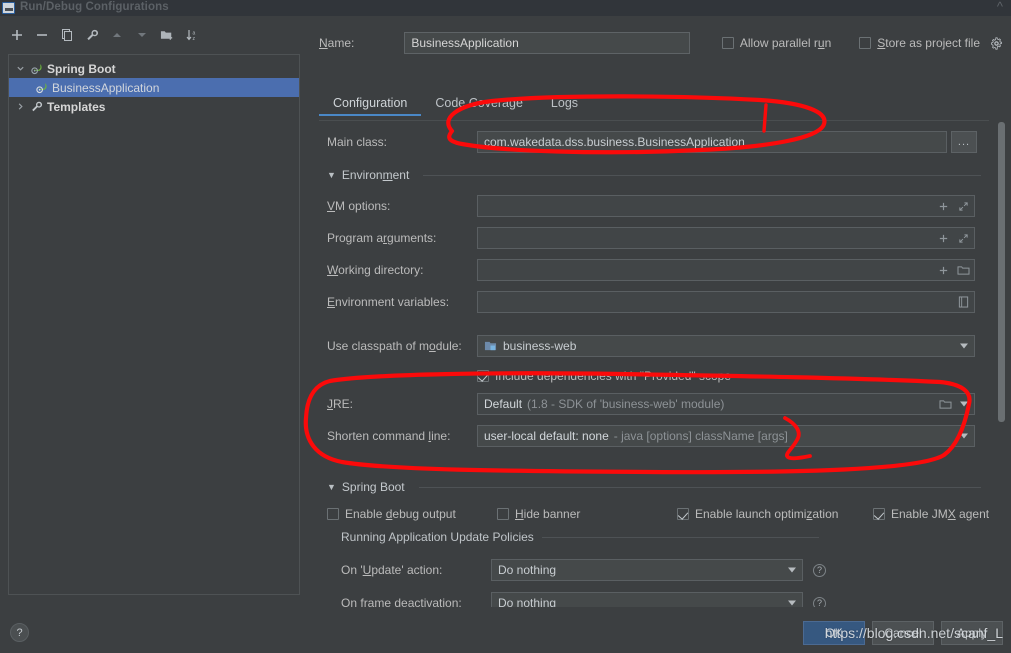 The image size is (1011, 653). What do you see at coordinates (996, 43) in the screenshot?
I see `gear-icon` at bounding box center [996, 43].